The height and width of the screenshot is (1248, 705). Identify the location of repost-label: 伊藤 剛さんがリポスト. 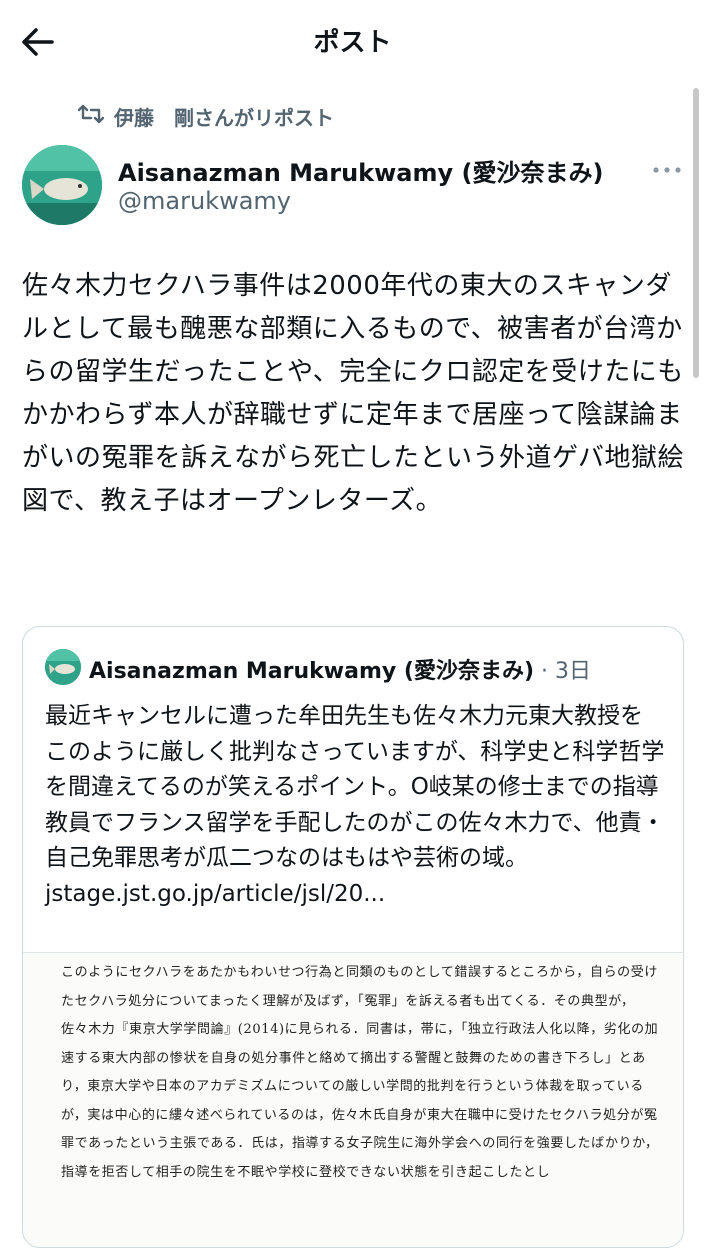
(224, 117).